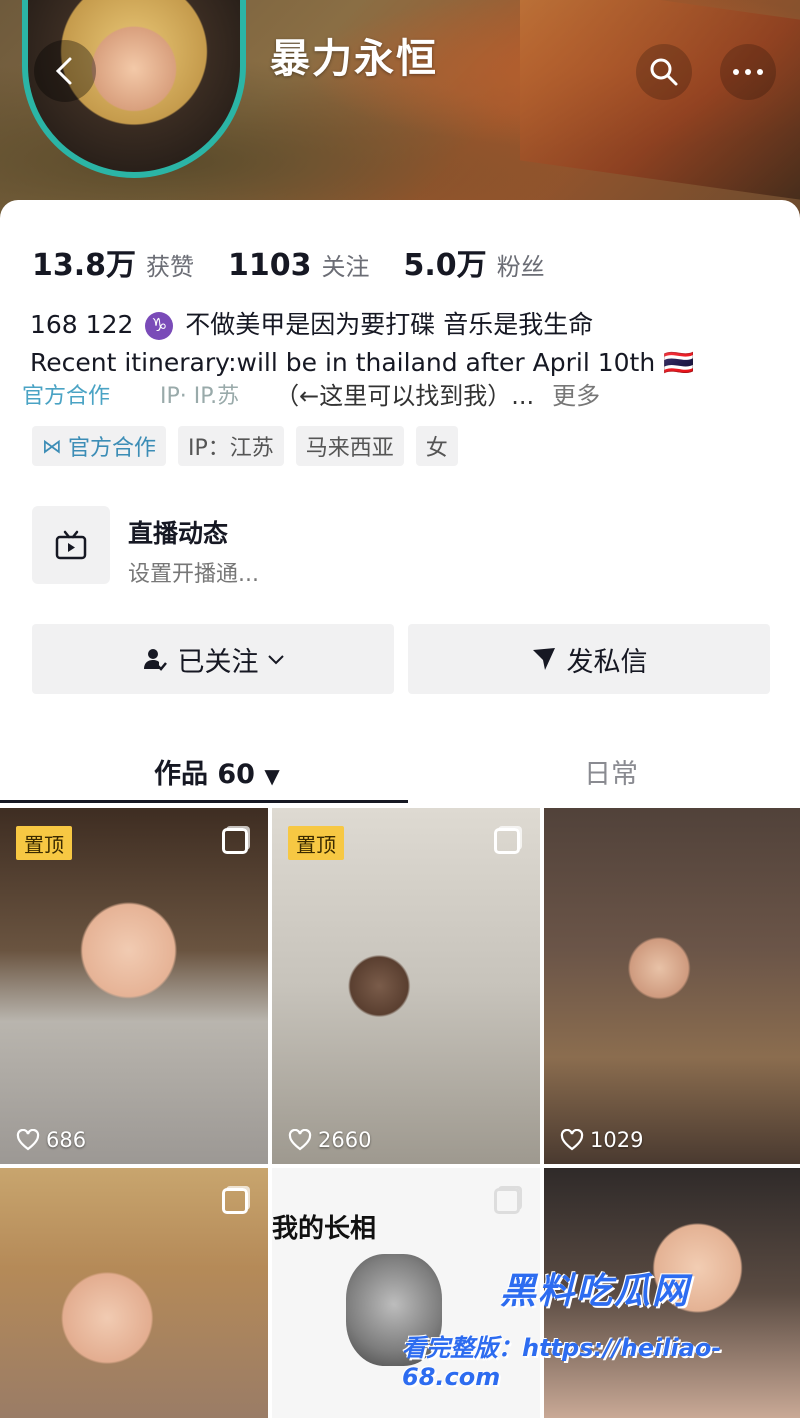 Image resolution: width=800 pixels, height=1418 pixels. Describe the element at coordinates (134, 986) in the screenshot. I see `post-tile: 置顶 686` at that location.